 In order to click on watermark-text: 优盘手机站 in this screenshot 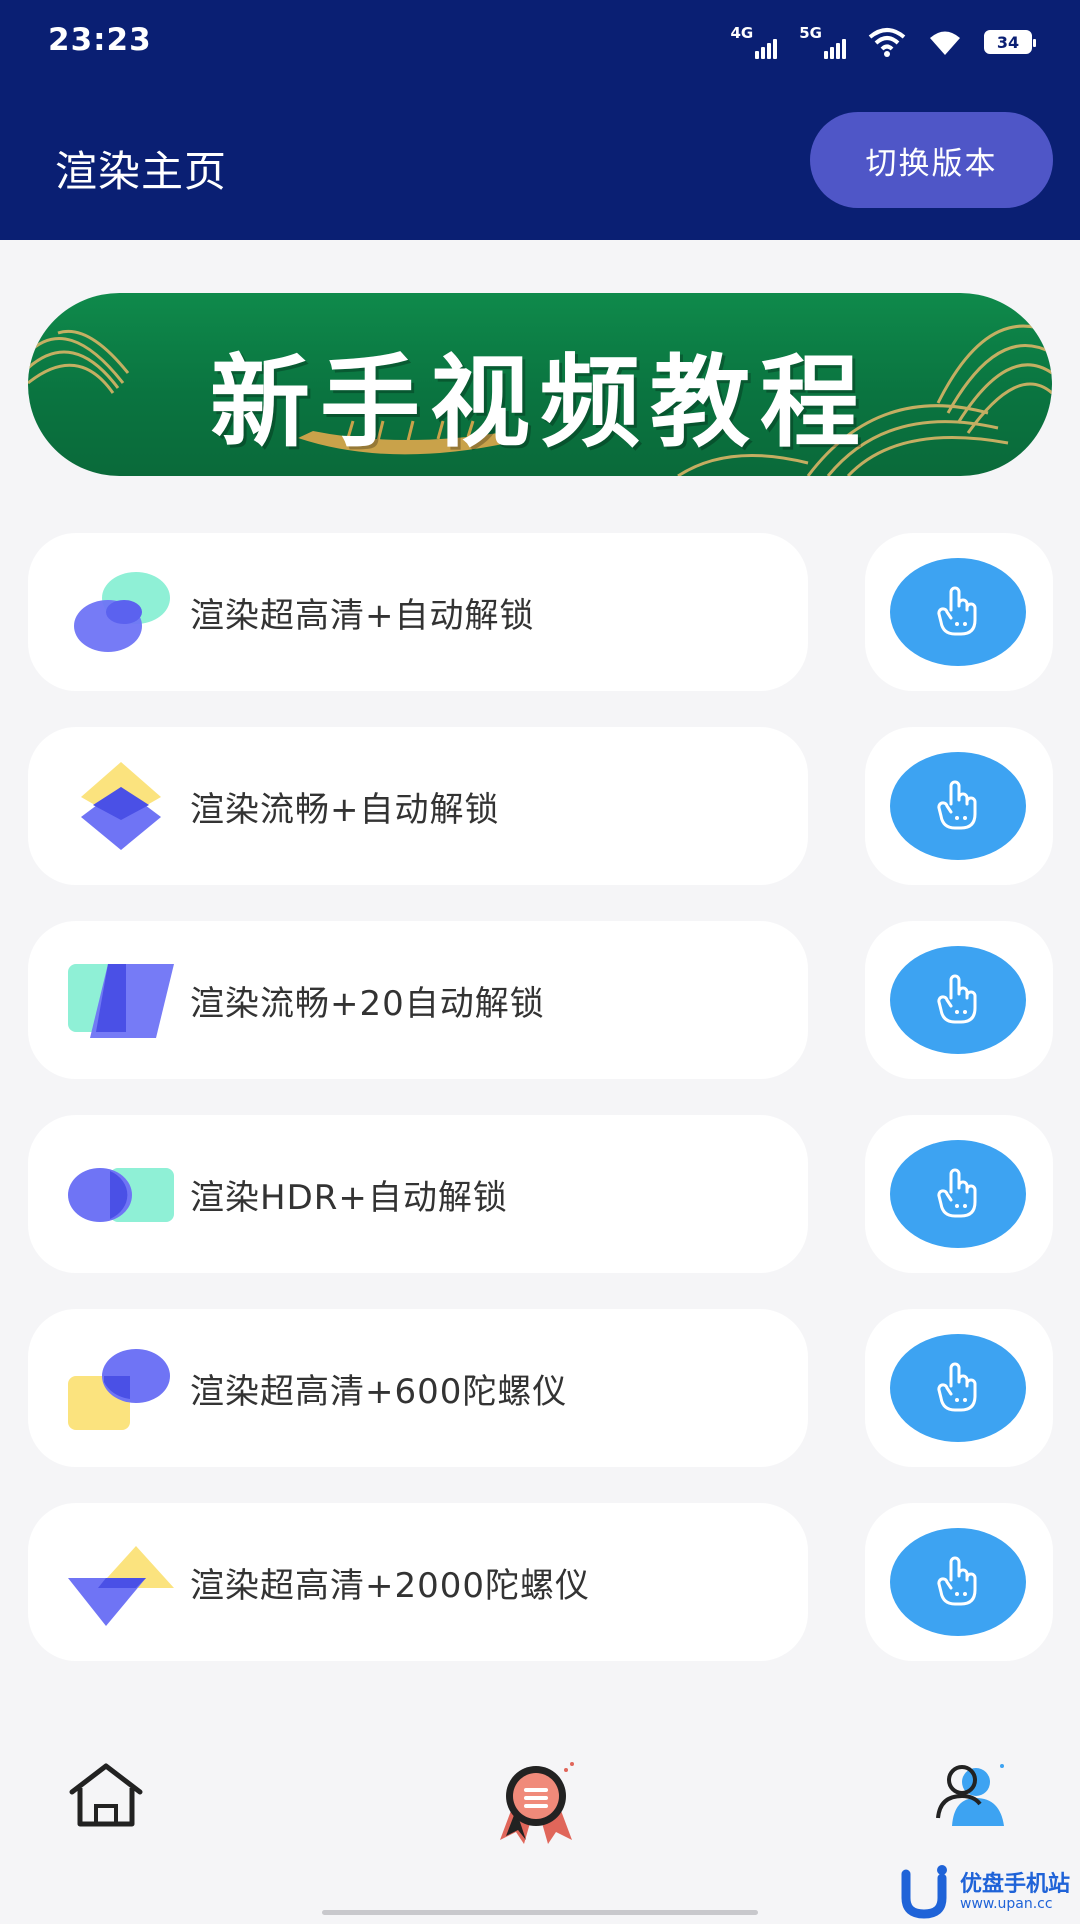, I will do `click(1015, 1884)`.